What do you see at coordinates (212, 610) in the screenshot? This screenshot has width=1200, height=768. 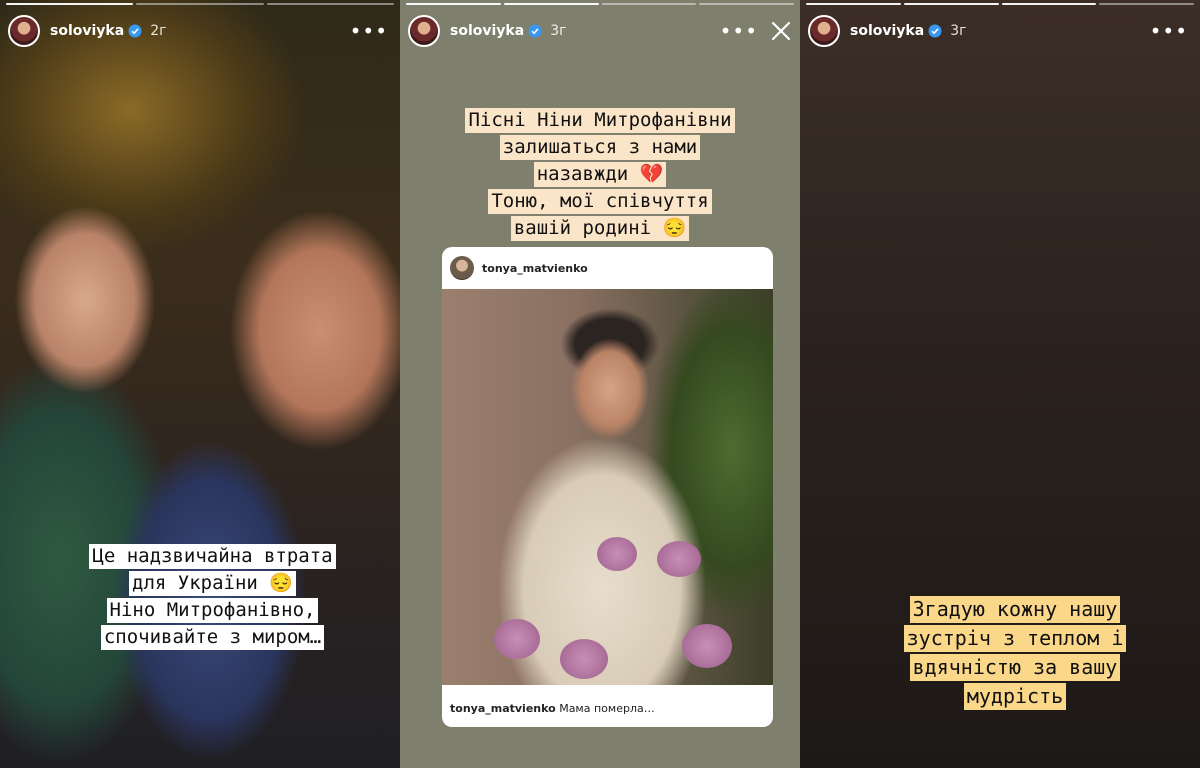 I see `caption-line: Ніно Митрофанівно,` at bounding box center [212, 610].